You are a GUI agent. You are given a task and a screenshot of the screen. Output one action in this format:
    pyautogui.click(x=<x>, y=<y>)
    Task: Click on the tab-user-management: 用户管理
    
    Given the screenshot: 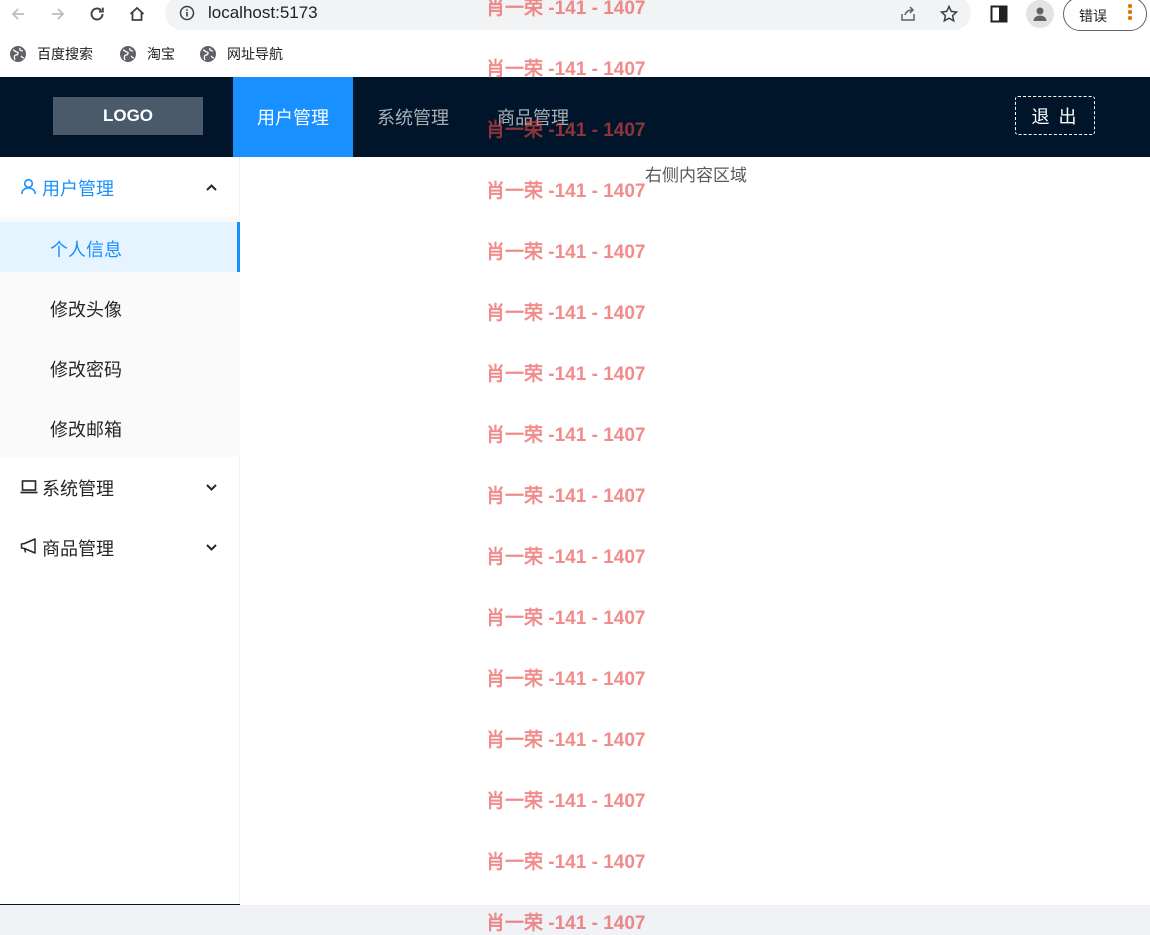 What is the action you would take?
    pyautogui.click(x=293, y=117)
    